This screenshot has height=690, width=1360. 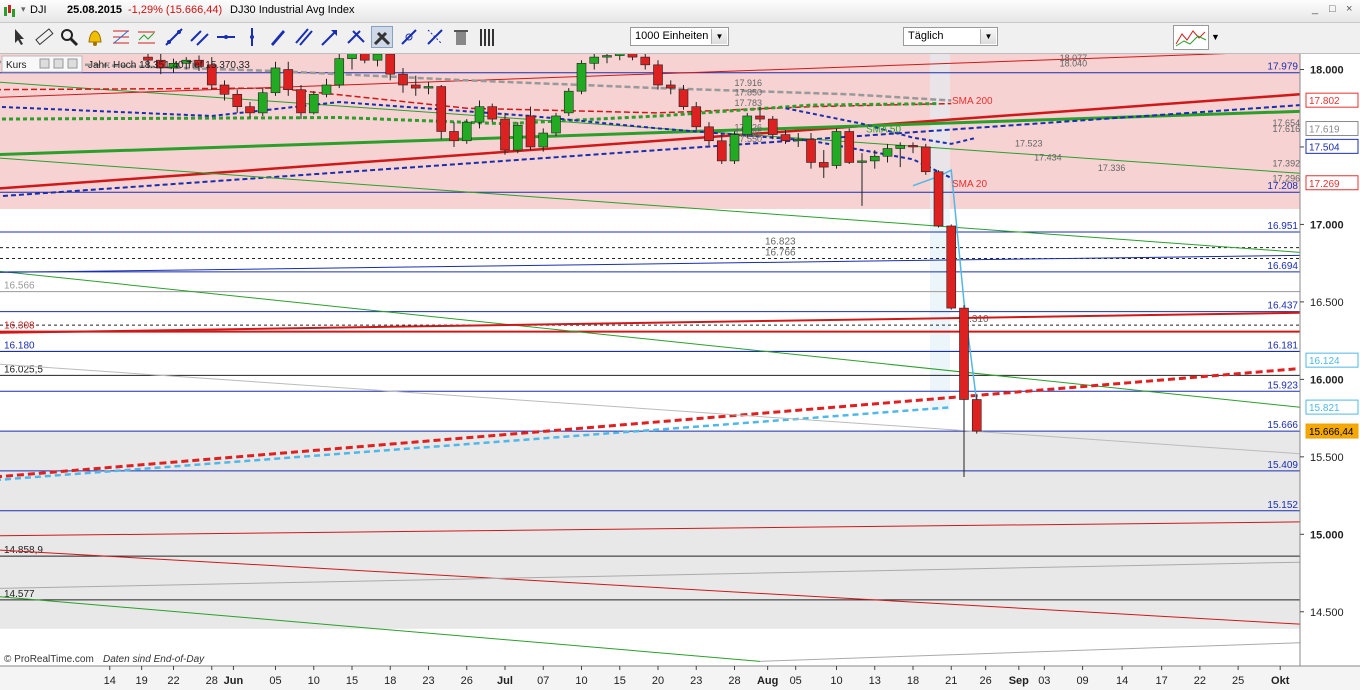 What do you see at coordinates (1324, 130) in the screenshot?
I see `price-tag-label: 17.619` at bounding box center [1324, 130].